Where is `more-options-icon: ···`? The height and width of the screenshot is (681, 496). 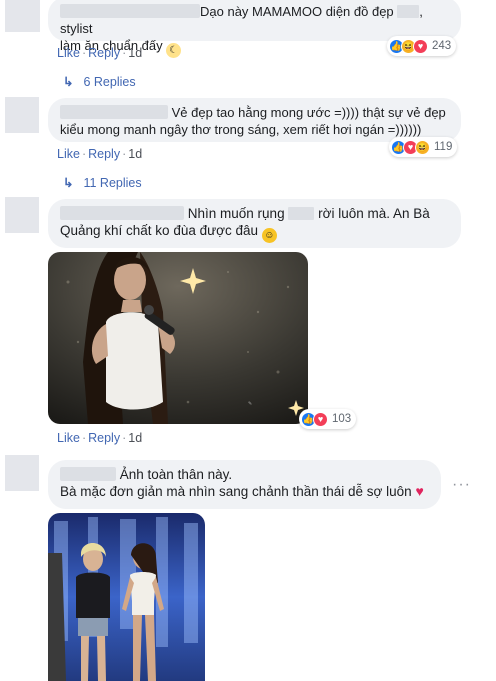
more-options-icon: ··· is located at coordinates (461, 485).